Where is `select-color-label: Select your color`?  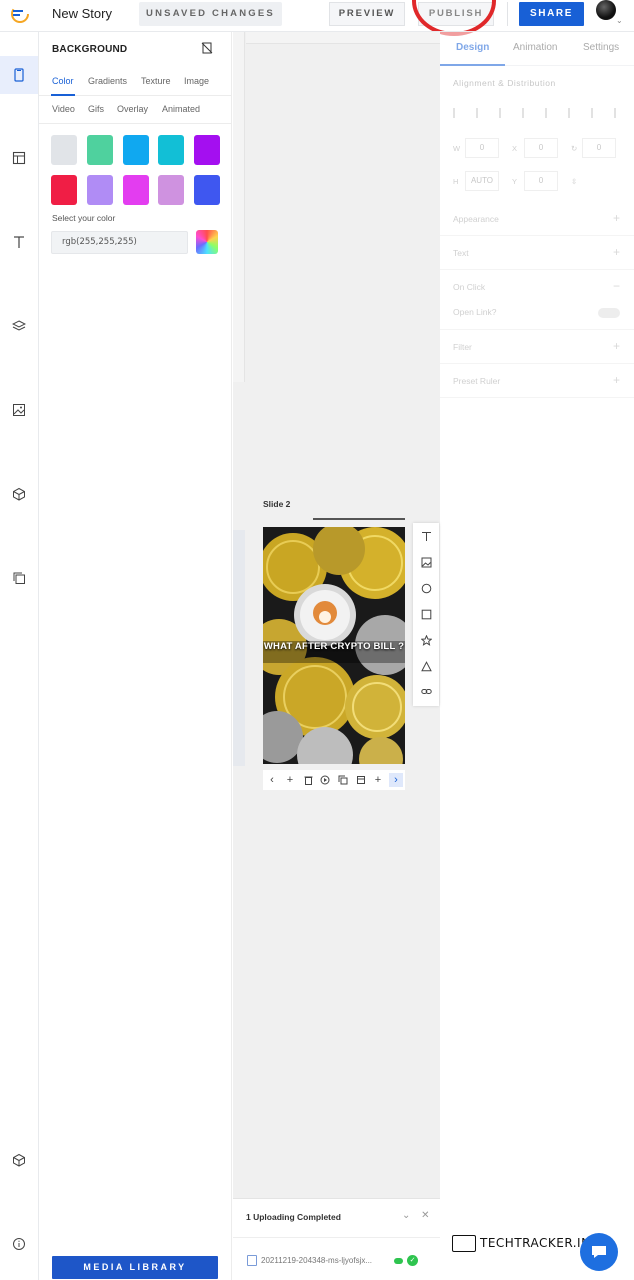
select-color-label: Select your color is located at coordinates (84, 218).